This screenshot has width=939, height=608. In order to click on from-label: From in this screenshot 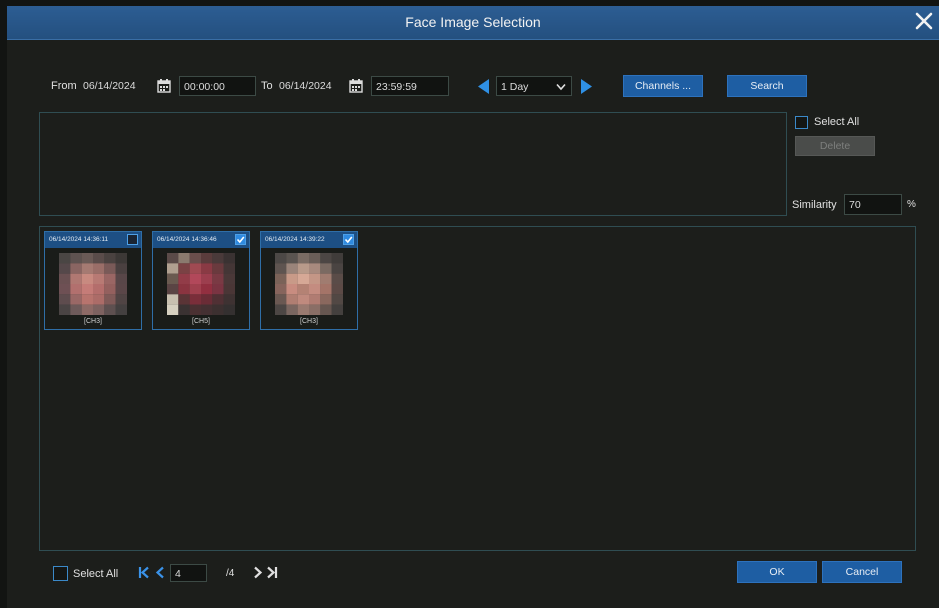, I will do `click(64, 86)`.